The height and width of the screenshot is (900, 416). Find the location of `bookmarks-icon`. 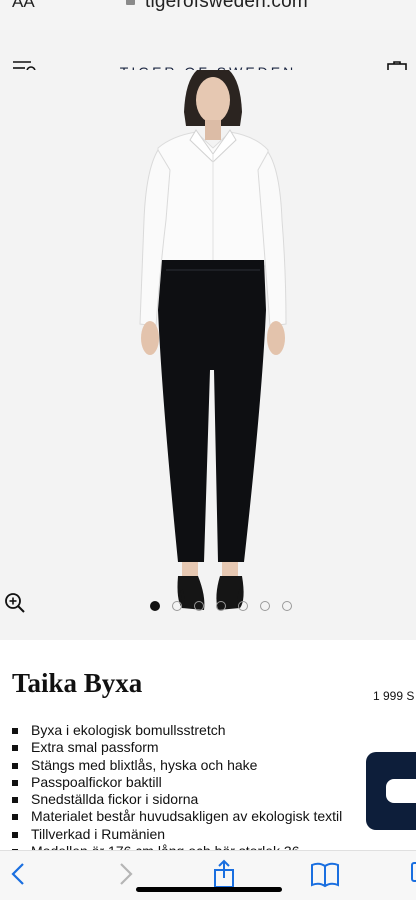

bookmarks-icon is located at coordinates (325, 874).